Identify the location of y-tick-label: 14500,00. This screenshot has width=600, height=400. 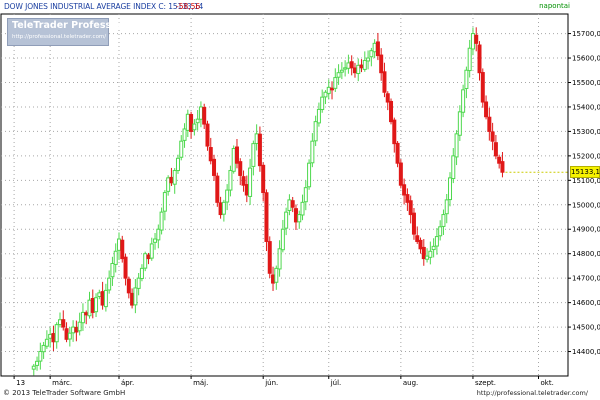
(586, 328).